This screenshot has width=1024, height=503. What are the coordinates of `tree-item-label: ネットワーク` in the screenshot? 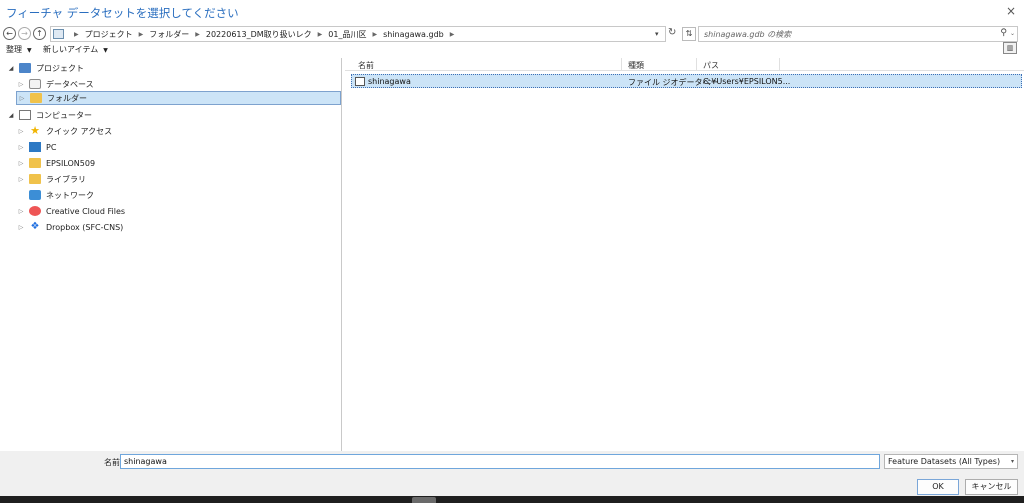 It's located at (70, 195).